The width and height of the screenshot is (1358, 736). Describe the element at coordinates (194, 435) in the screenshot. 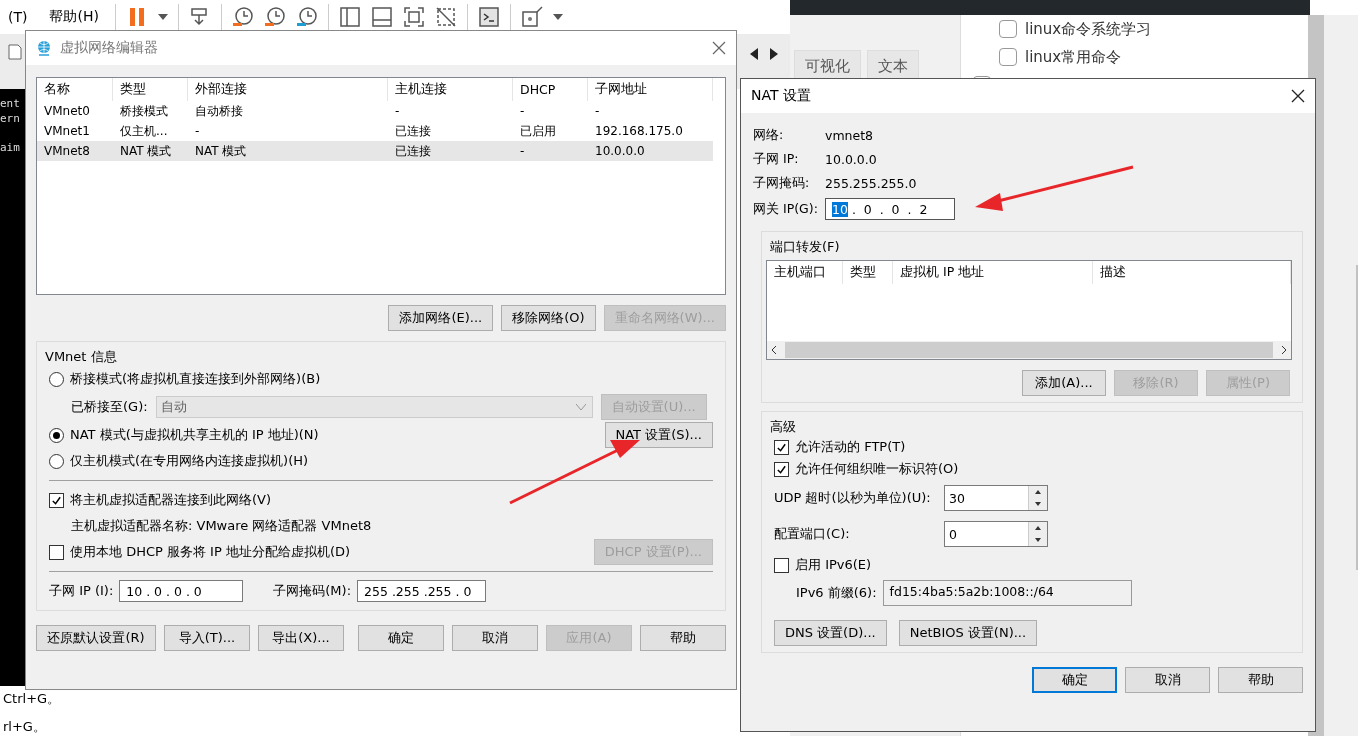

I see `radio-label: NAT 模式(与虚拟机共享主机的 IP 地址)(N)` at that location.